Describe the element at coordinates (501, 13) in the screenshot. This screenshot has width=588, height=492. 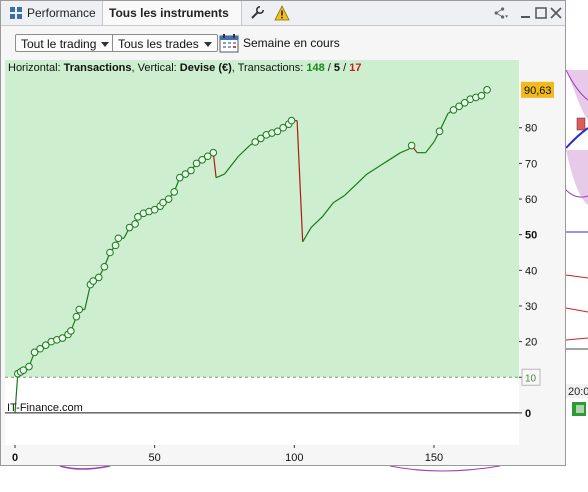
I see `share-icon` at that location.